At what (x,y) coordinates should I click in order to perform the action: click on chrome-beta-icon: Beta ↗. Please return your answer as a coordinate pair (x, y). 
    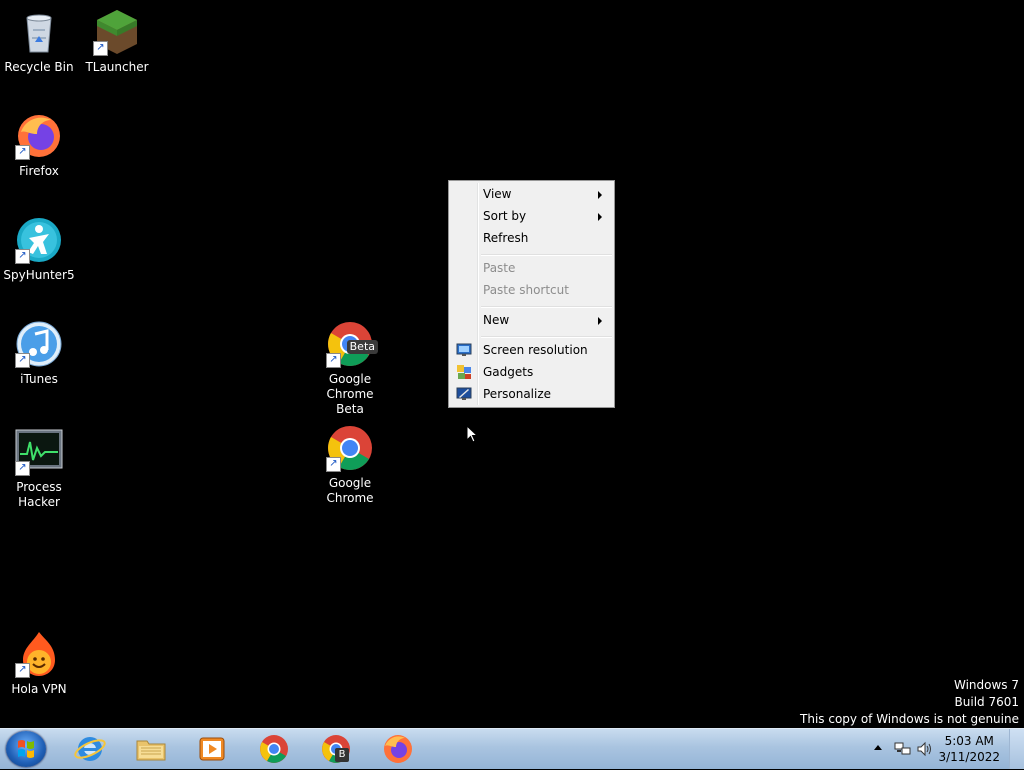
    Looking at the image, I should click on (352, 344).